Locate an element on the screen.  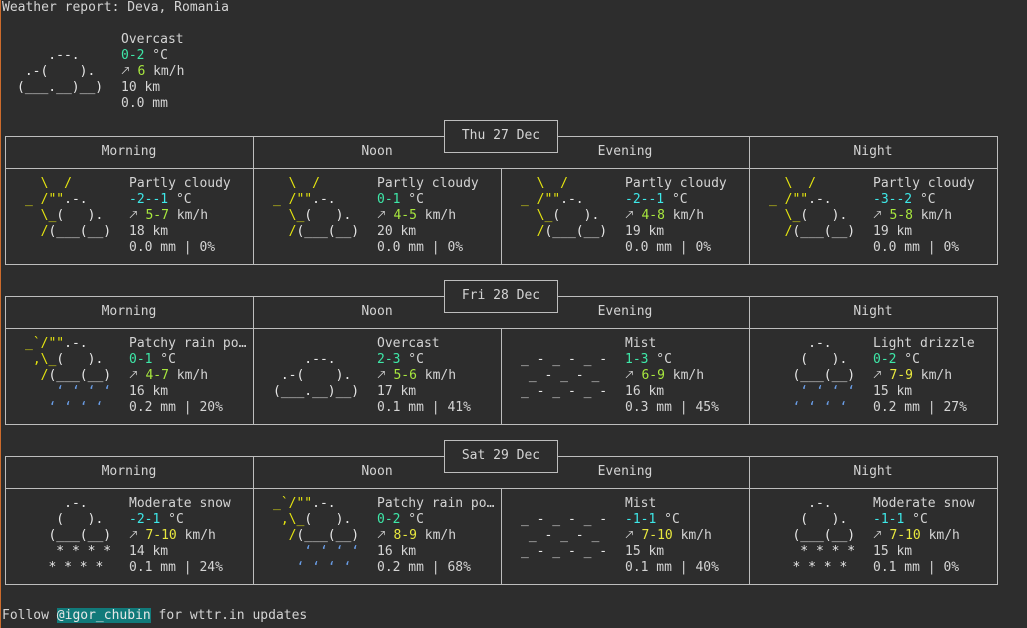
temperature: 0-2 °C is located at coordinates (896, 360).